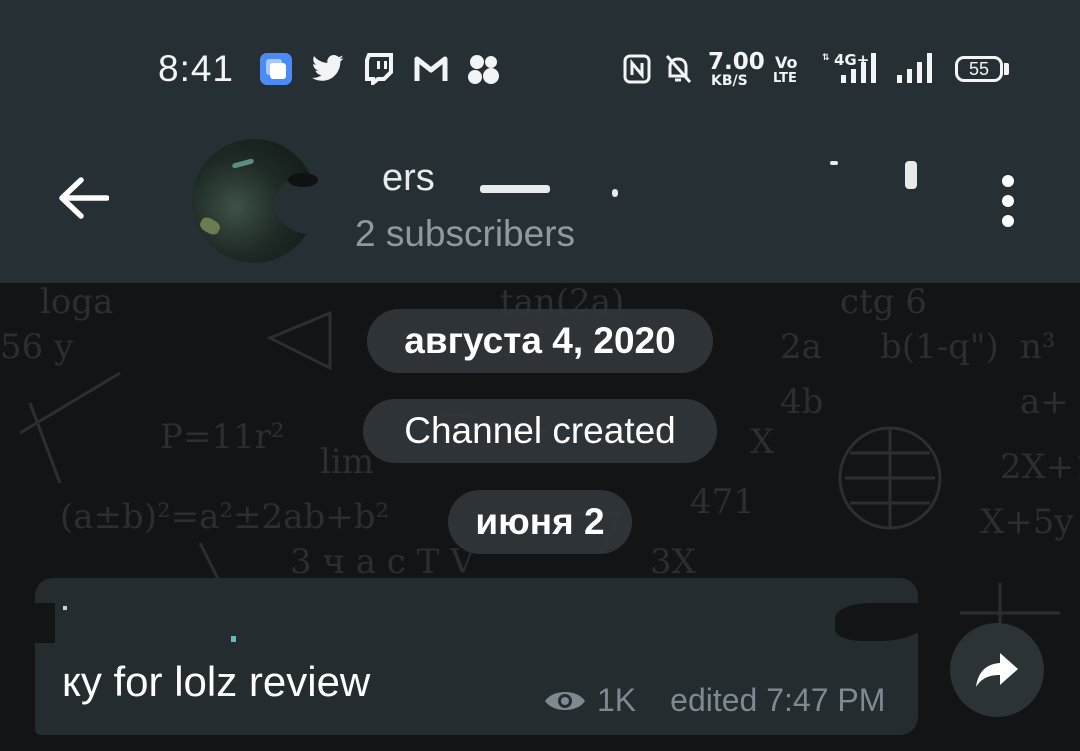  What do you see at coordinates (786, 62) in the screenshot?
I see `volte-top: Vo` at bounding box center [786, 62].